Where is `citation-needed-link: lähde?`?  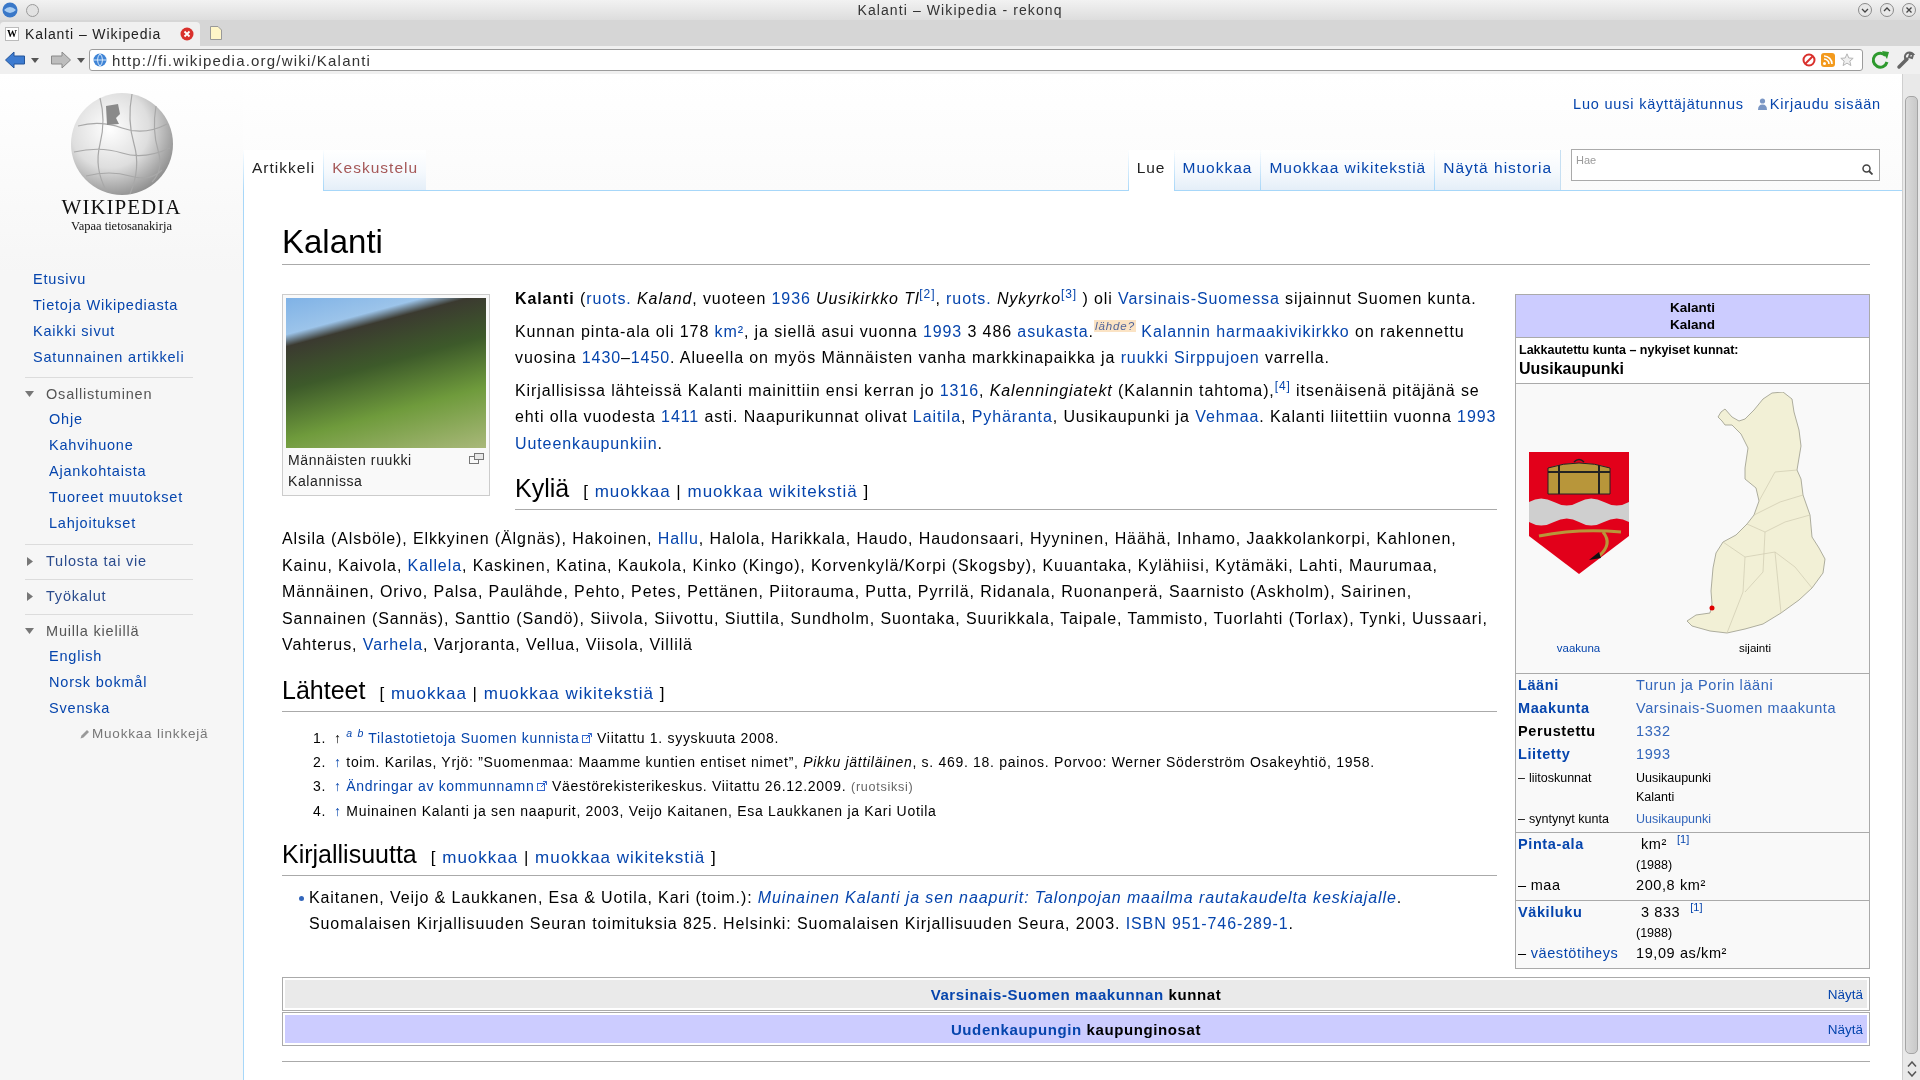 citation-needed-link: lähde? is located at coordinates (1114, 326).